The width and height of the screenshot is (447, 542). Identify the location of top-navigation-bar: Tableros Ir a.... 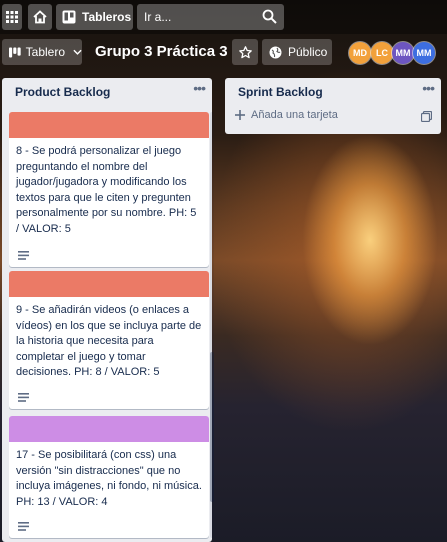
(223, 17).